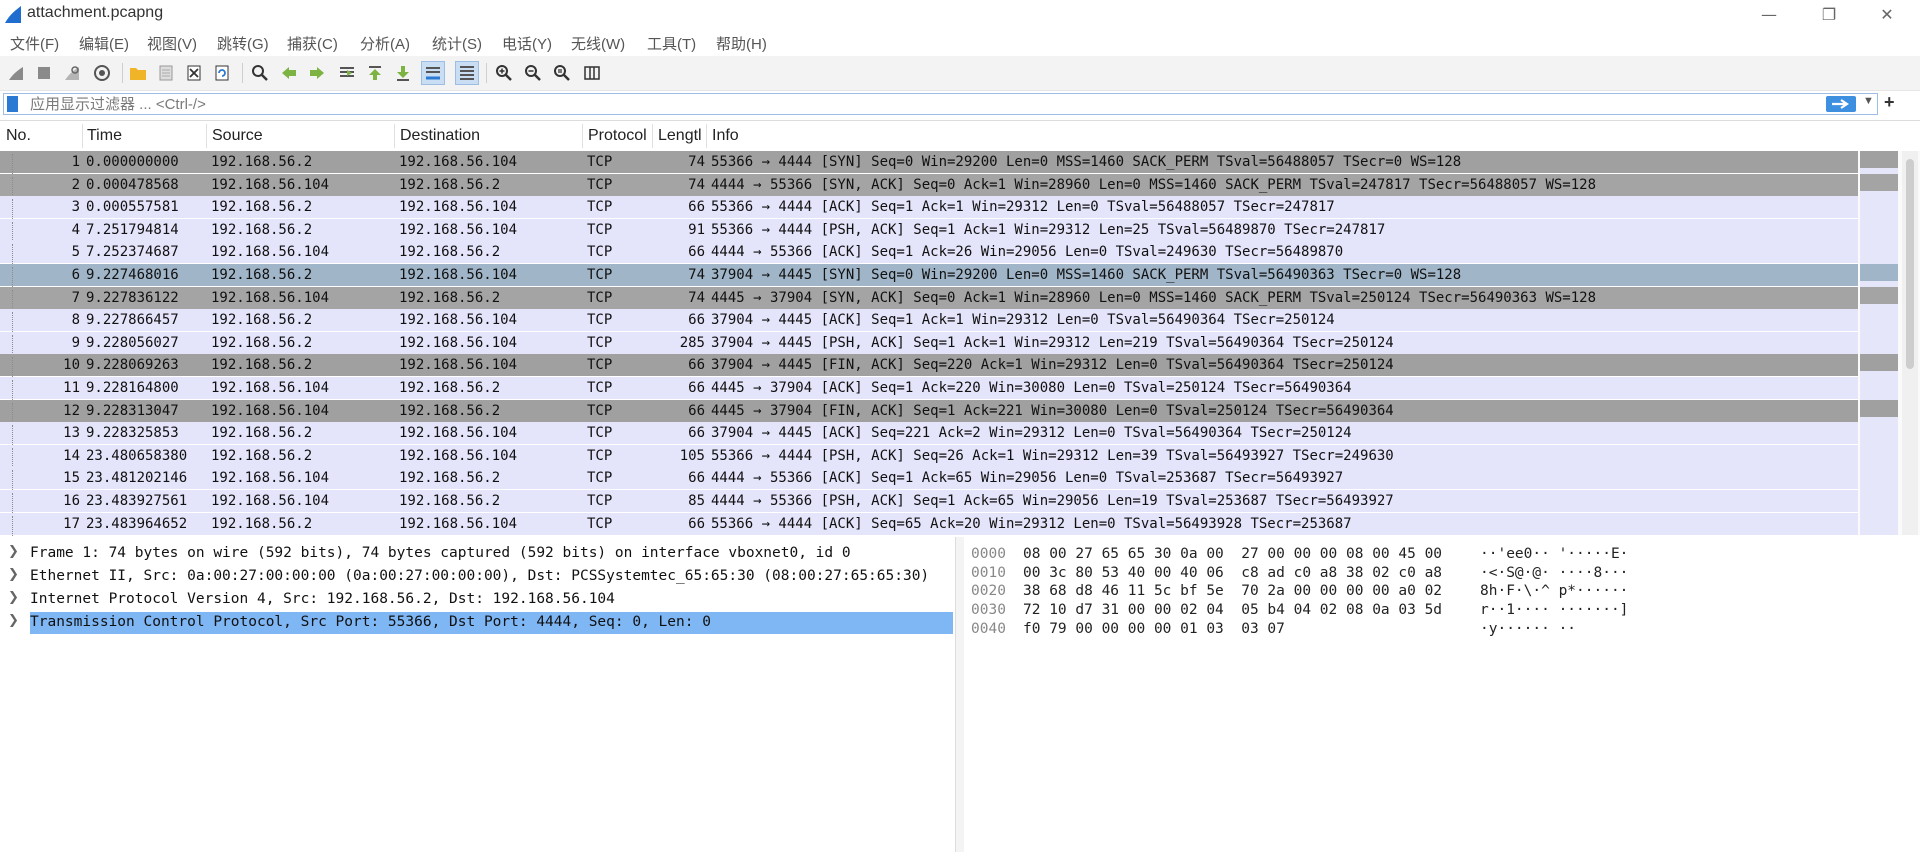 The height and width of the screenshot is (852, 1920). Describe the element at coordinates (44, 73) in the screenshot. I see `stop-capture-icon` at that location.